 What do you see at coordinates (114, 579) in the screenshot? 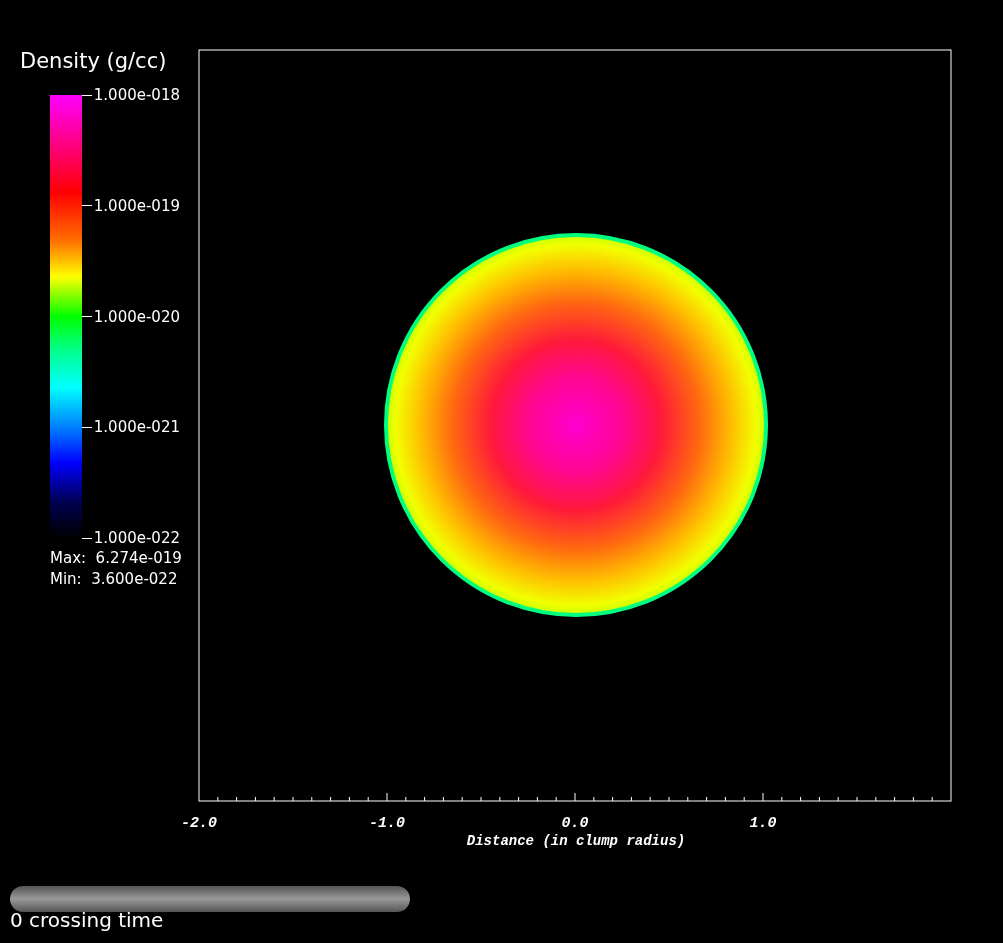
I see `min-value: Min: 3.600e-022` at bounding box center [114, 579].